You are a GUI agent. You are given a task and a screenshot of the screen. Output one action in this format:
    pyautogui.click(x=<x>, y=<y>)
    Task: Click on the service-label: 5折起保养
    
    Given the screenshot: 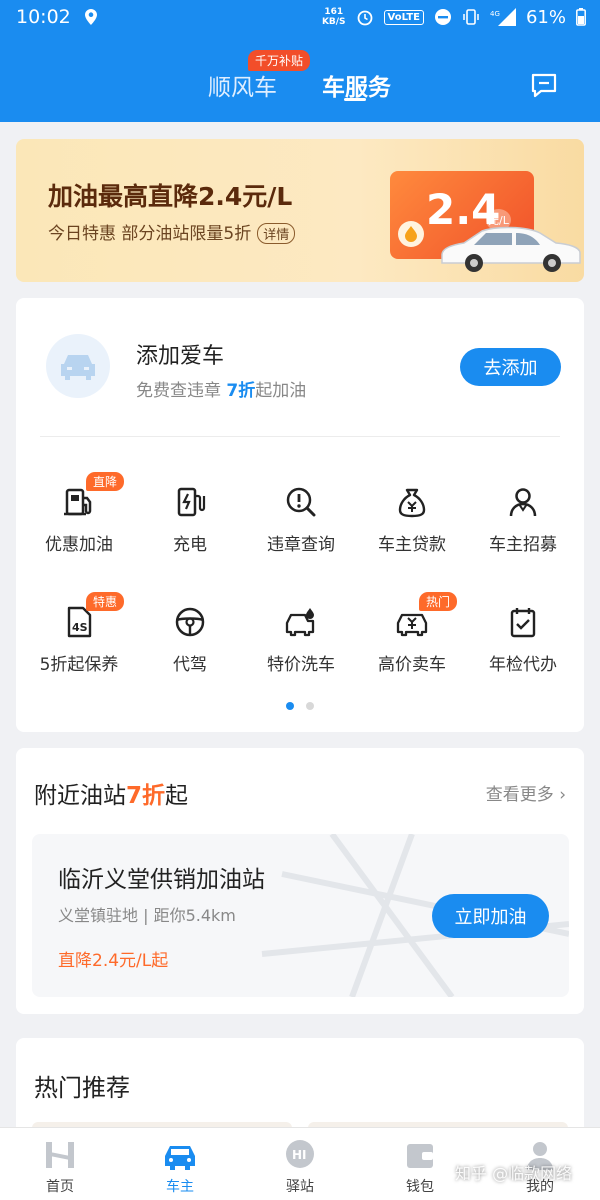 What is the action you would take?
    pyautogui.click(x=79, y=665)
    